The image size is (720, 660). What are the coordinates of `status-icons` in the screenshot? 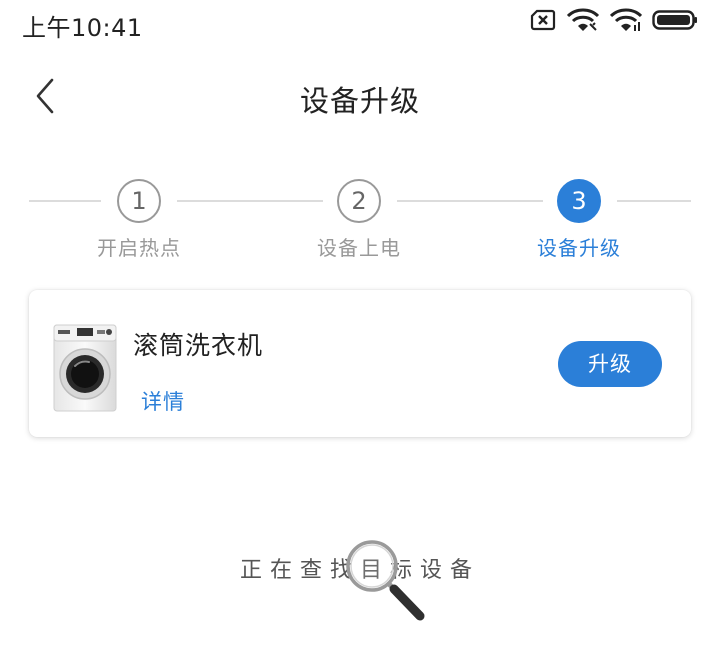 It's located at (614, 22).